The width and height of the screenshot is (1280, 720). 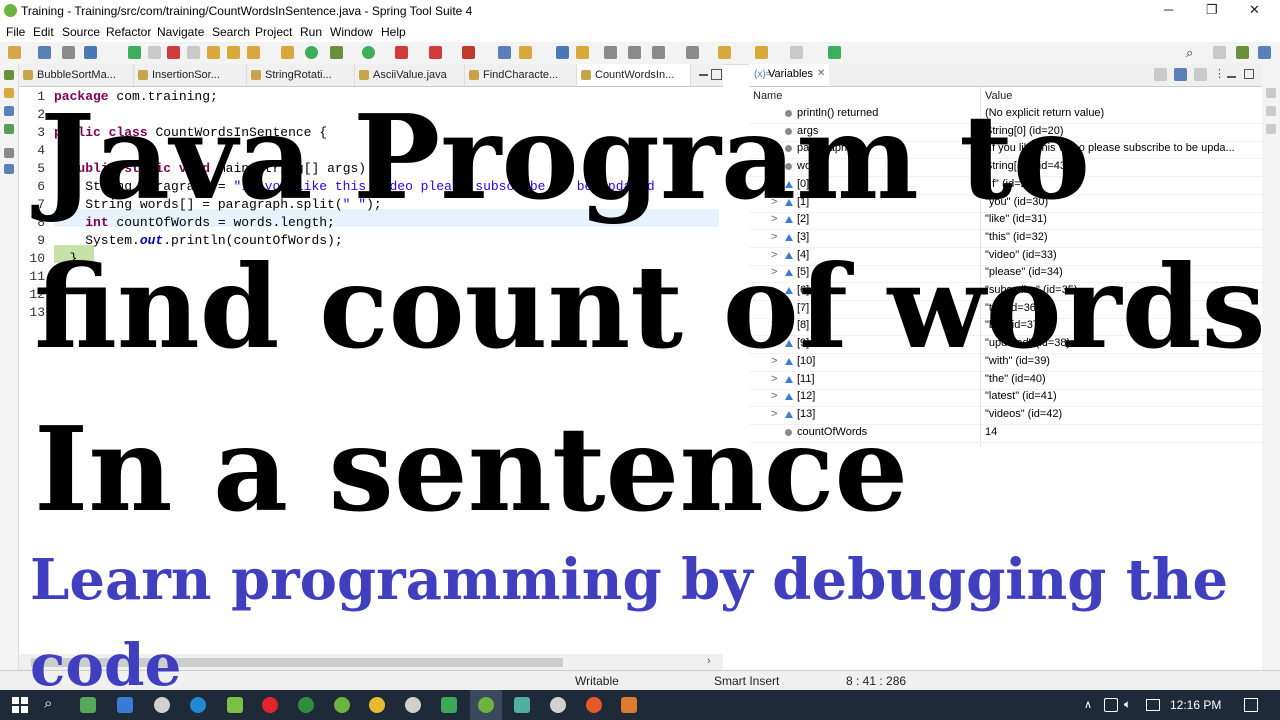 I want to click on menu-source: Source, so click(x=81, y=32).